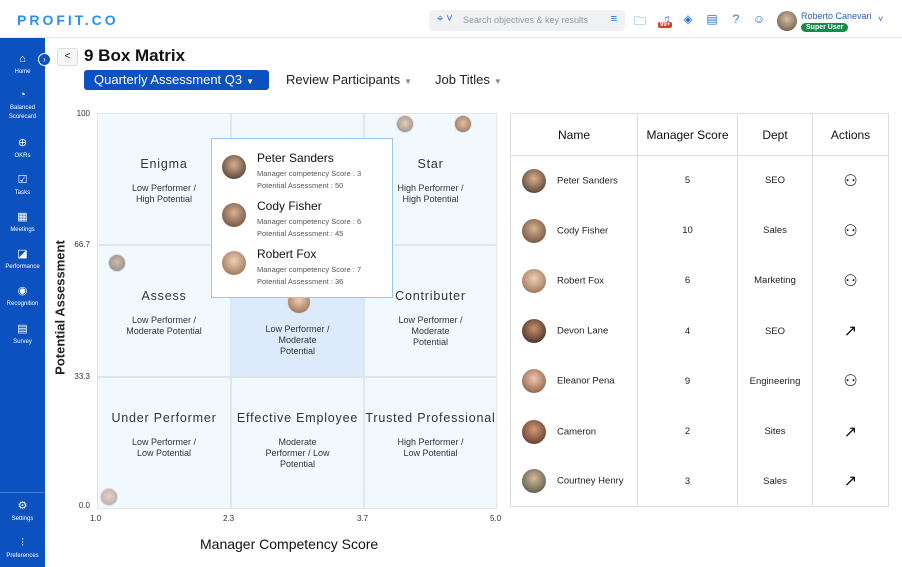 This screenshot has width=902, height=567. Describe the element at coordinates (445, 19) in the screenshot. I see `target-dropdown-icon: ⌖ ˅` at that location.